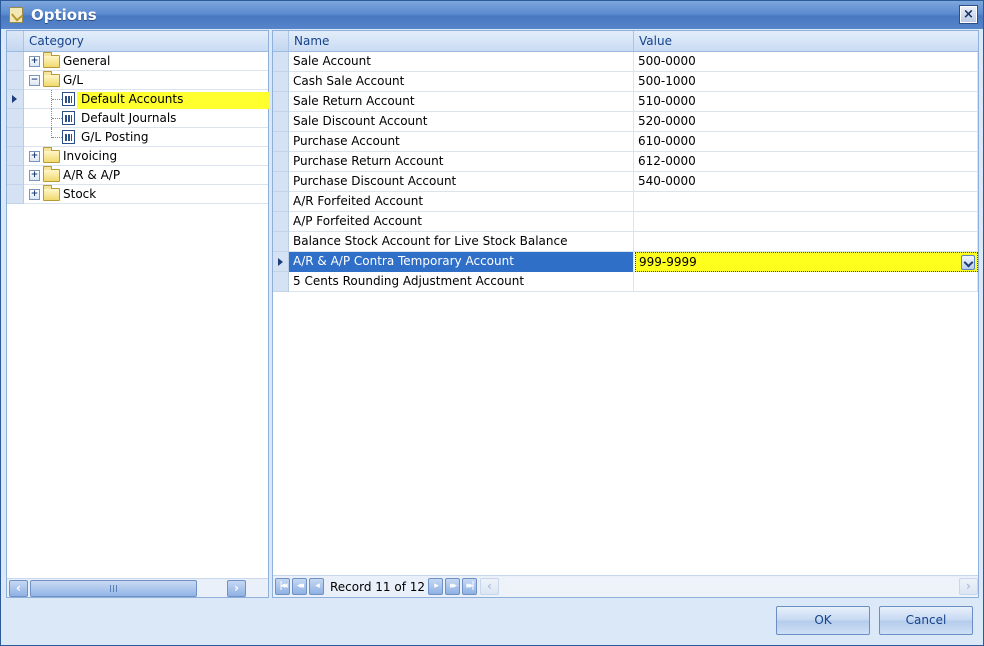  Describe the element at coordinates (461, 122) in the screenshot. I see `cell-name: Sale Discount Account` at that location.